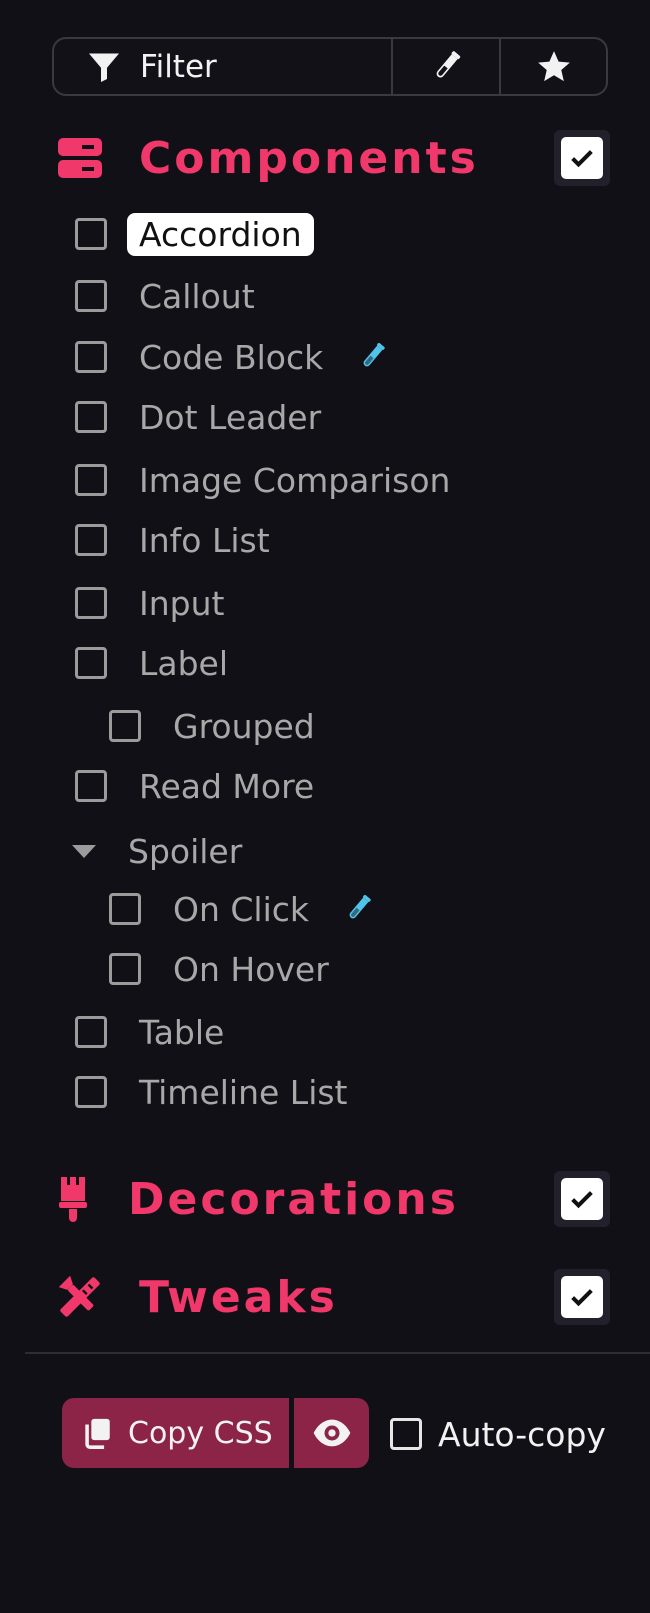  I want to click on item-label: Timeline List, so click(243, 1092).